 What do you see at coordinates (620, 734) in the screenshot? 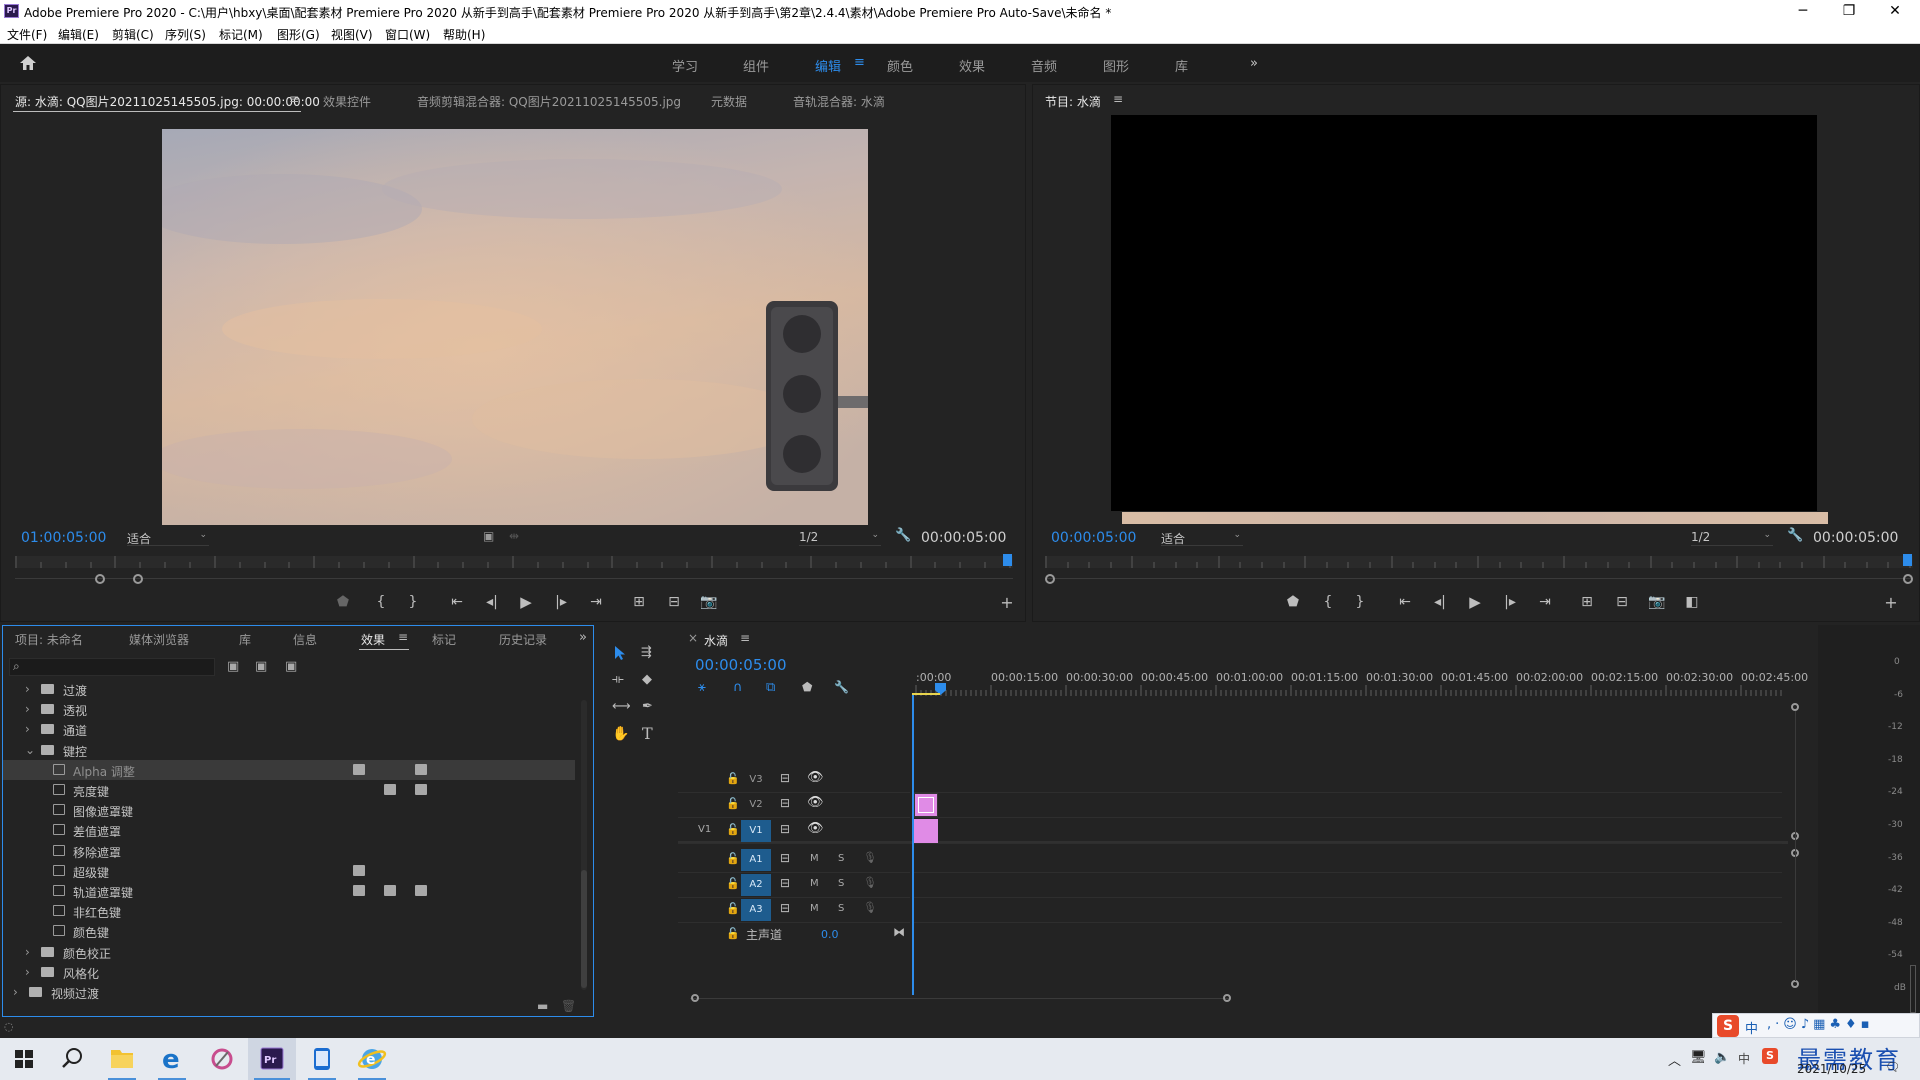
I see `hand-tool-icon: ✋` at bounding box center [620, 734].